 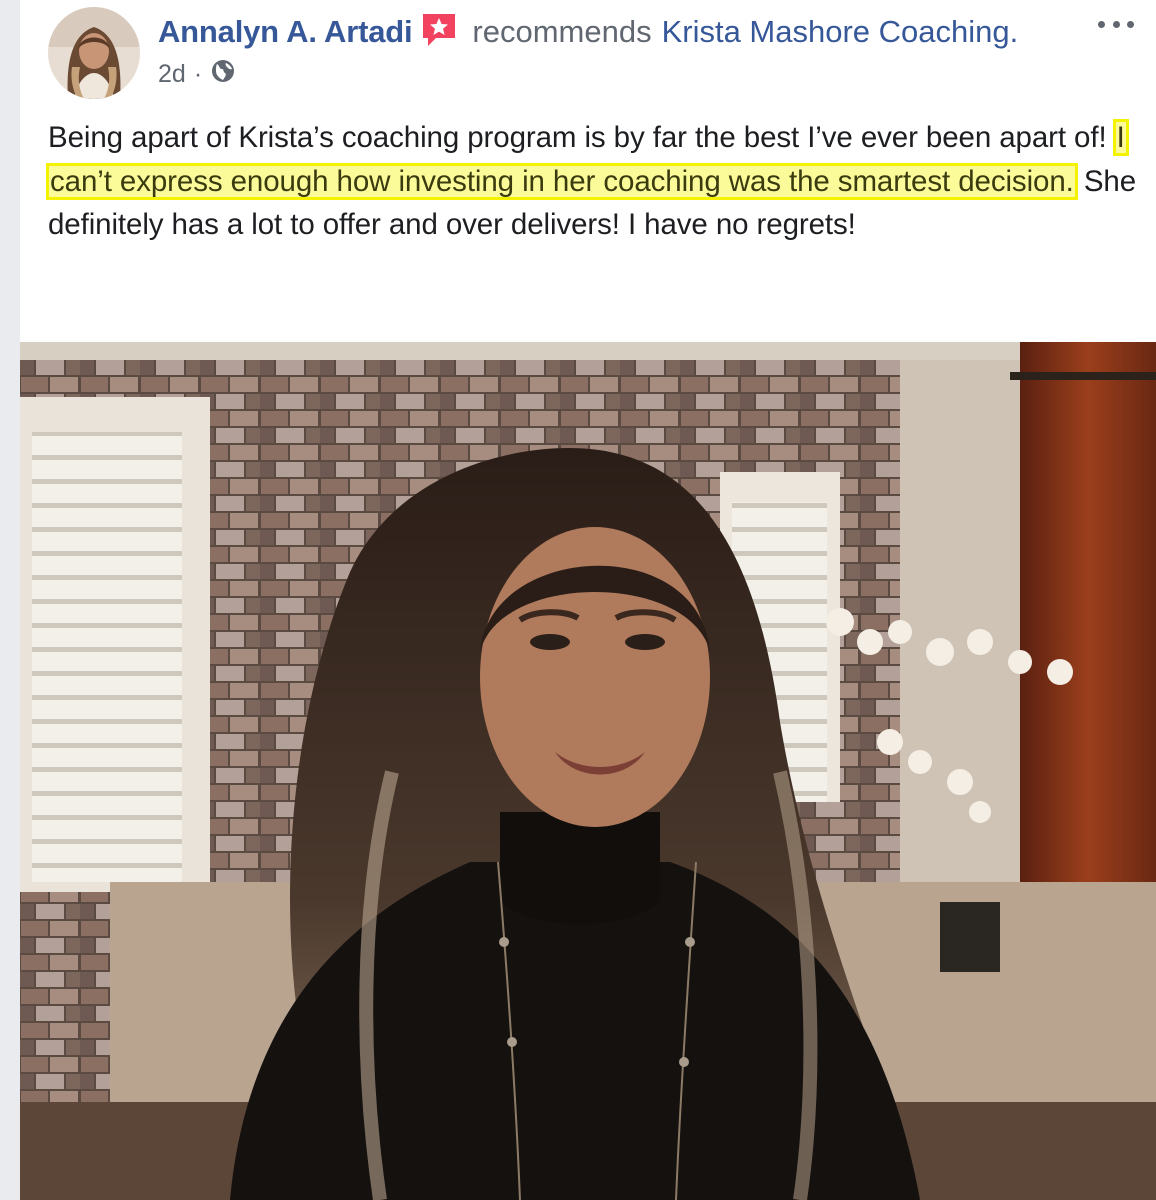 What do you see at coordinates (562, 31) in the screenshot?
I see `recommends-text: recommends` at bounding box center [562, 31].